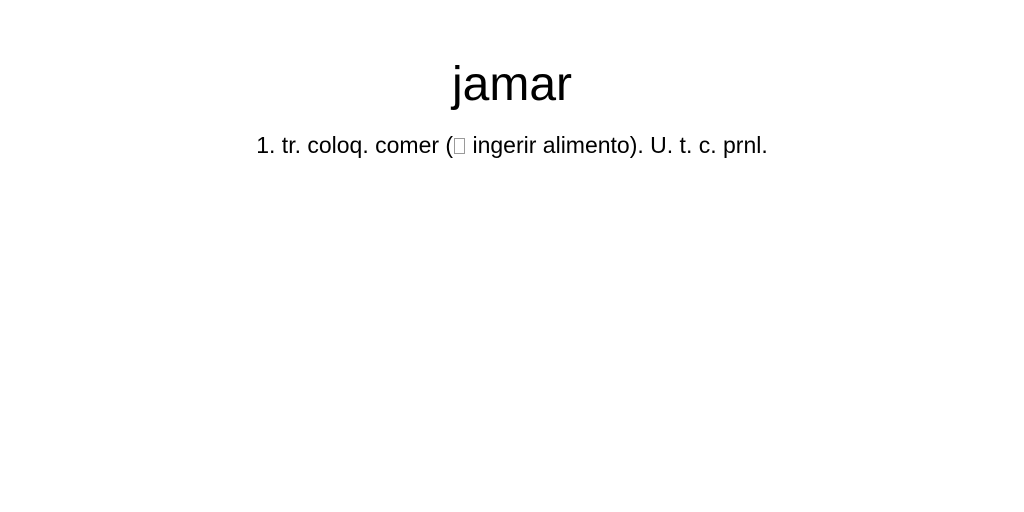 This screenshot has width=1024, height=512. Describe the element at coordinates (355, 145) in the screenshot. I see `definition-text-before: 1. tr. coloq. comer (` at that location.